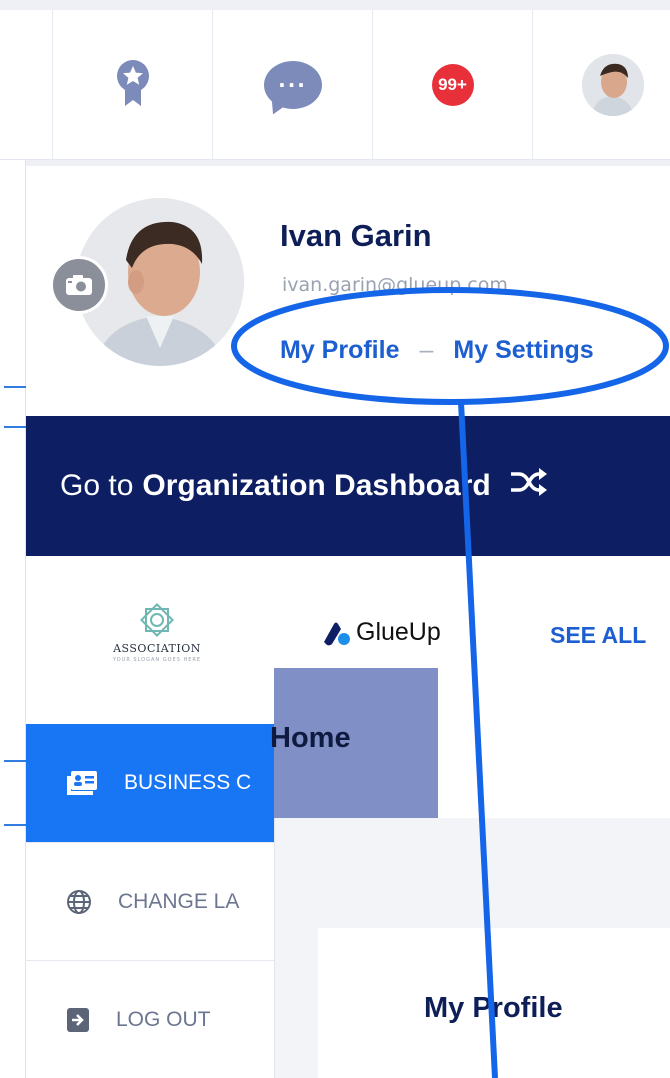 The height and width of the screenshot is (1078, 670). I want to click on account-menu-button, so click(601, 85).